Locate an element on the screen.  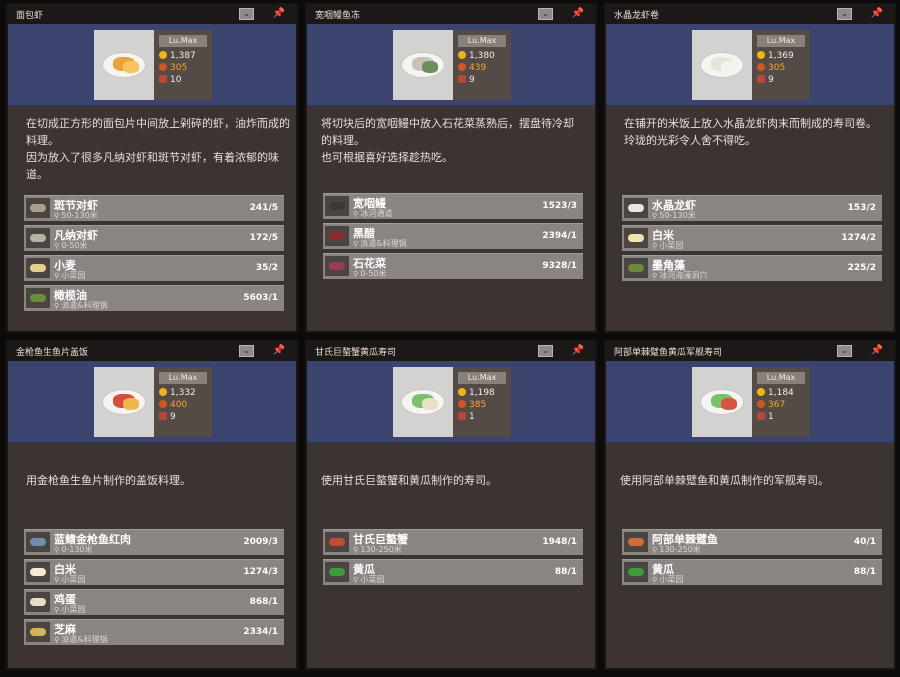
ingredient-row: 阿部单棘躄鱼 ⚲ 130-250米 40/1 is located at coordinates (752, 542).